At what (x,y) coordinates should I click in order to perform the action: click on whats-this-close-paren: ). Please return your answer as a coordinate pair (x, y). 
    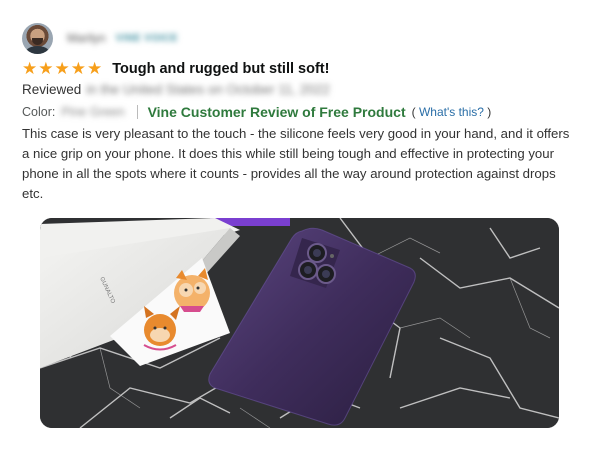
    Looking at the image, I should click on (489, 112).